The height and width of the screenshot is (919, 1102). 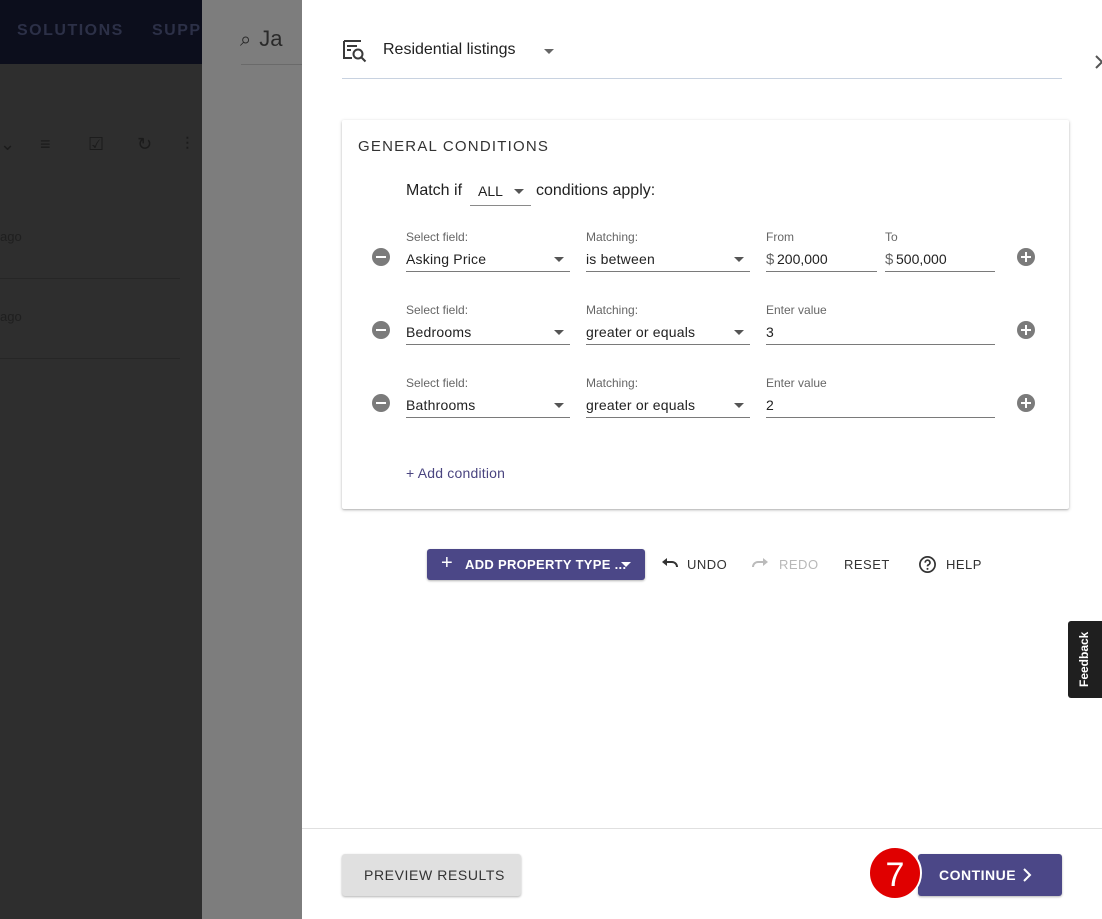 I want to click on dialog-header: Residential listings, so click(x=722, y=50).